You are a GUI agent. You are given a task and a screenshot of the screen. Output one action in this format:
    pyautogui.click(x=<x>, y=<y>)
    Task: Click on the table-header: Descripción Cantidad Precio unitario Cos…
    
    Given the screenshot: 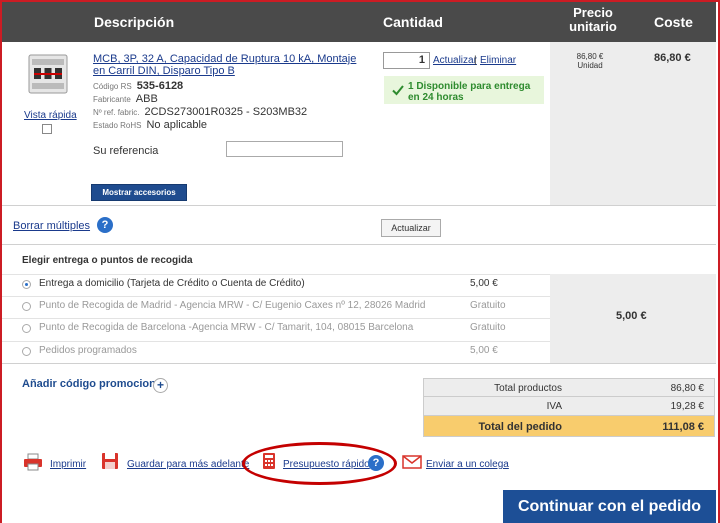 What is the action you would take?
    pyautogui.click(x=359, y=22)
    